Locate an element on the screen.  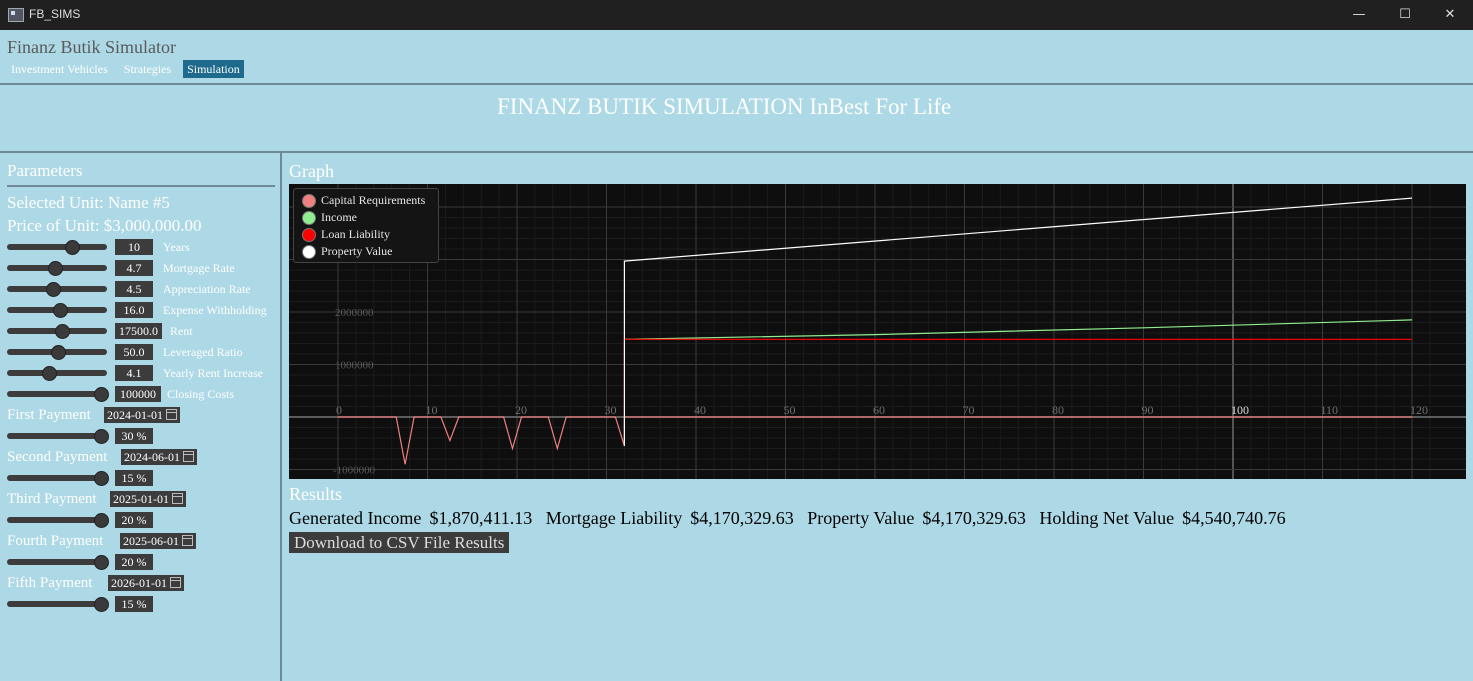
payment-date-picker: 2025-06-01 is located at coordinates (158, 541).